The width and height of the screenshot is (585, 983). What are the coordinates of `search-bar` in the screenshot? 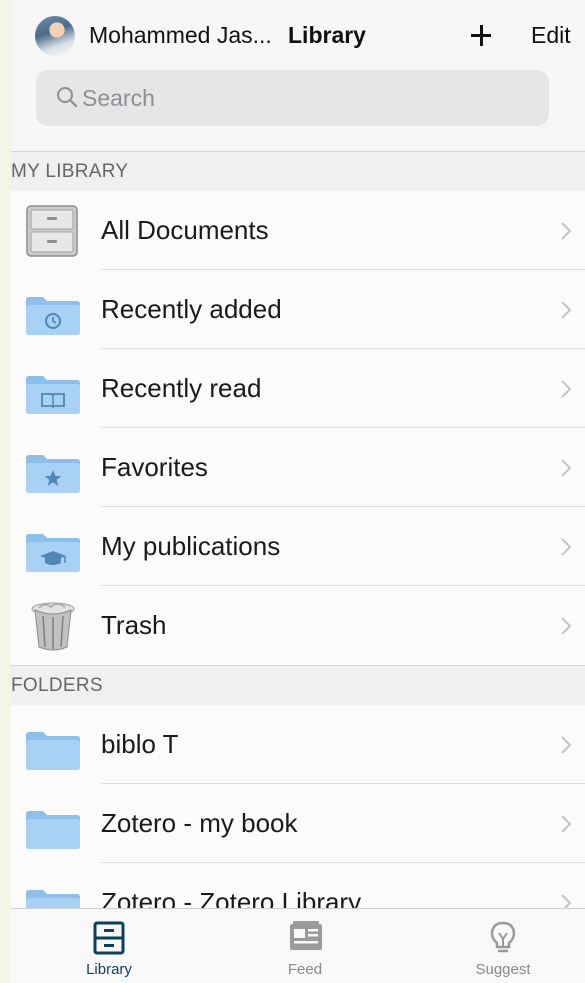 It's located at (292, 98).